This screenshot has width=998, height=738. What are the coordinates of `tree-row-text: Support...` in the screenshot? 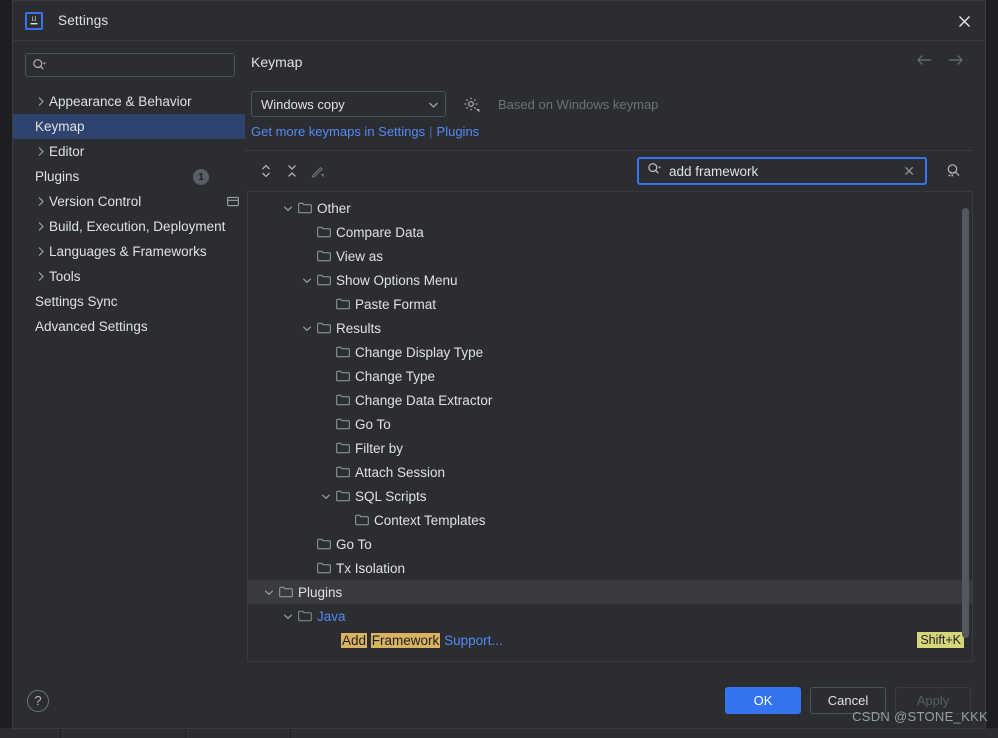 It's located at (471, 640).